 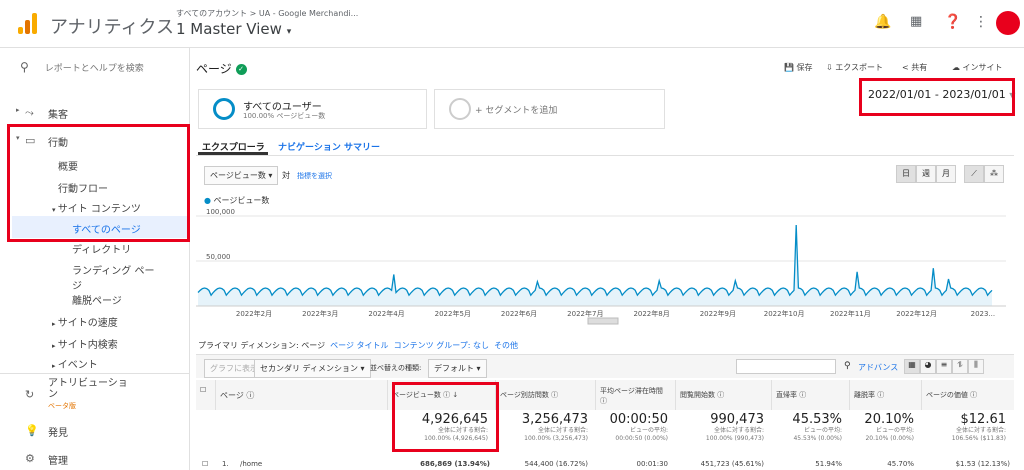 I want to click on row-checkbox: ☐, so click(x=205, y=464).